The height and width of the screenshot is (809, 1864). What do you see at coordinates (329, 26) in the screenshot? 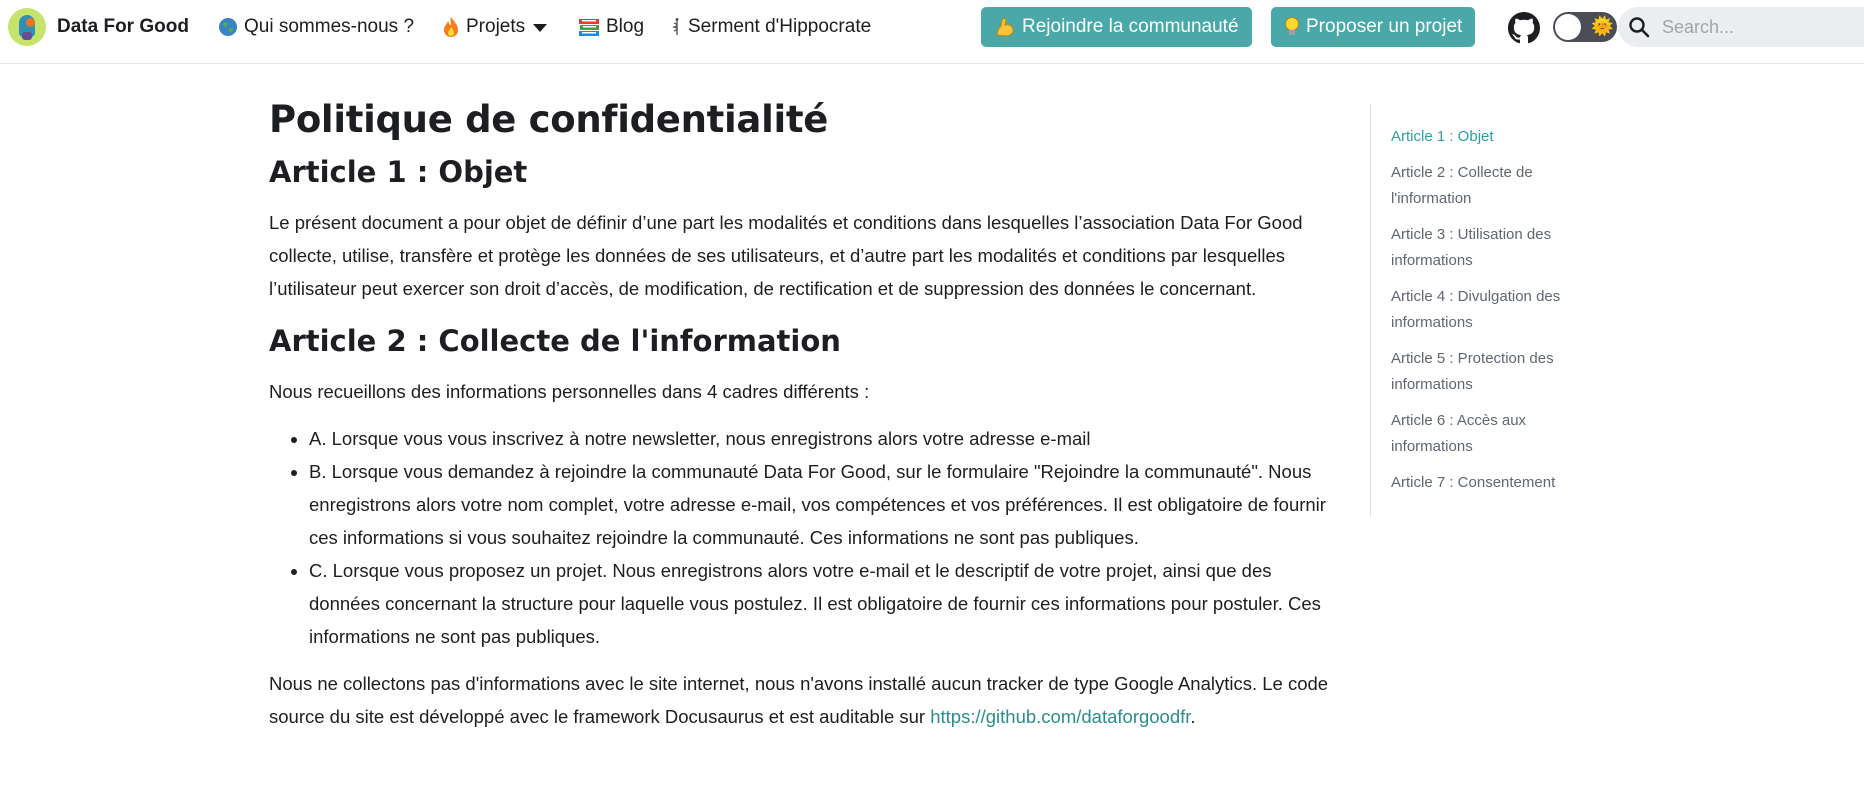
I see `nav-item-label: Qui sommes-nous ?` at bounding box center [329, 26].